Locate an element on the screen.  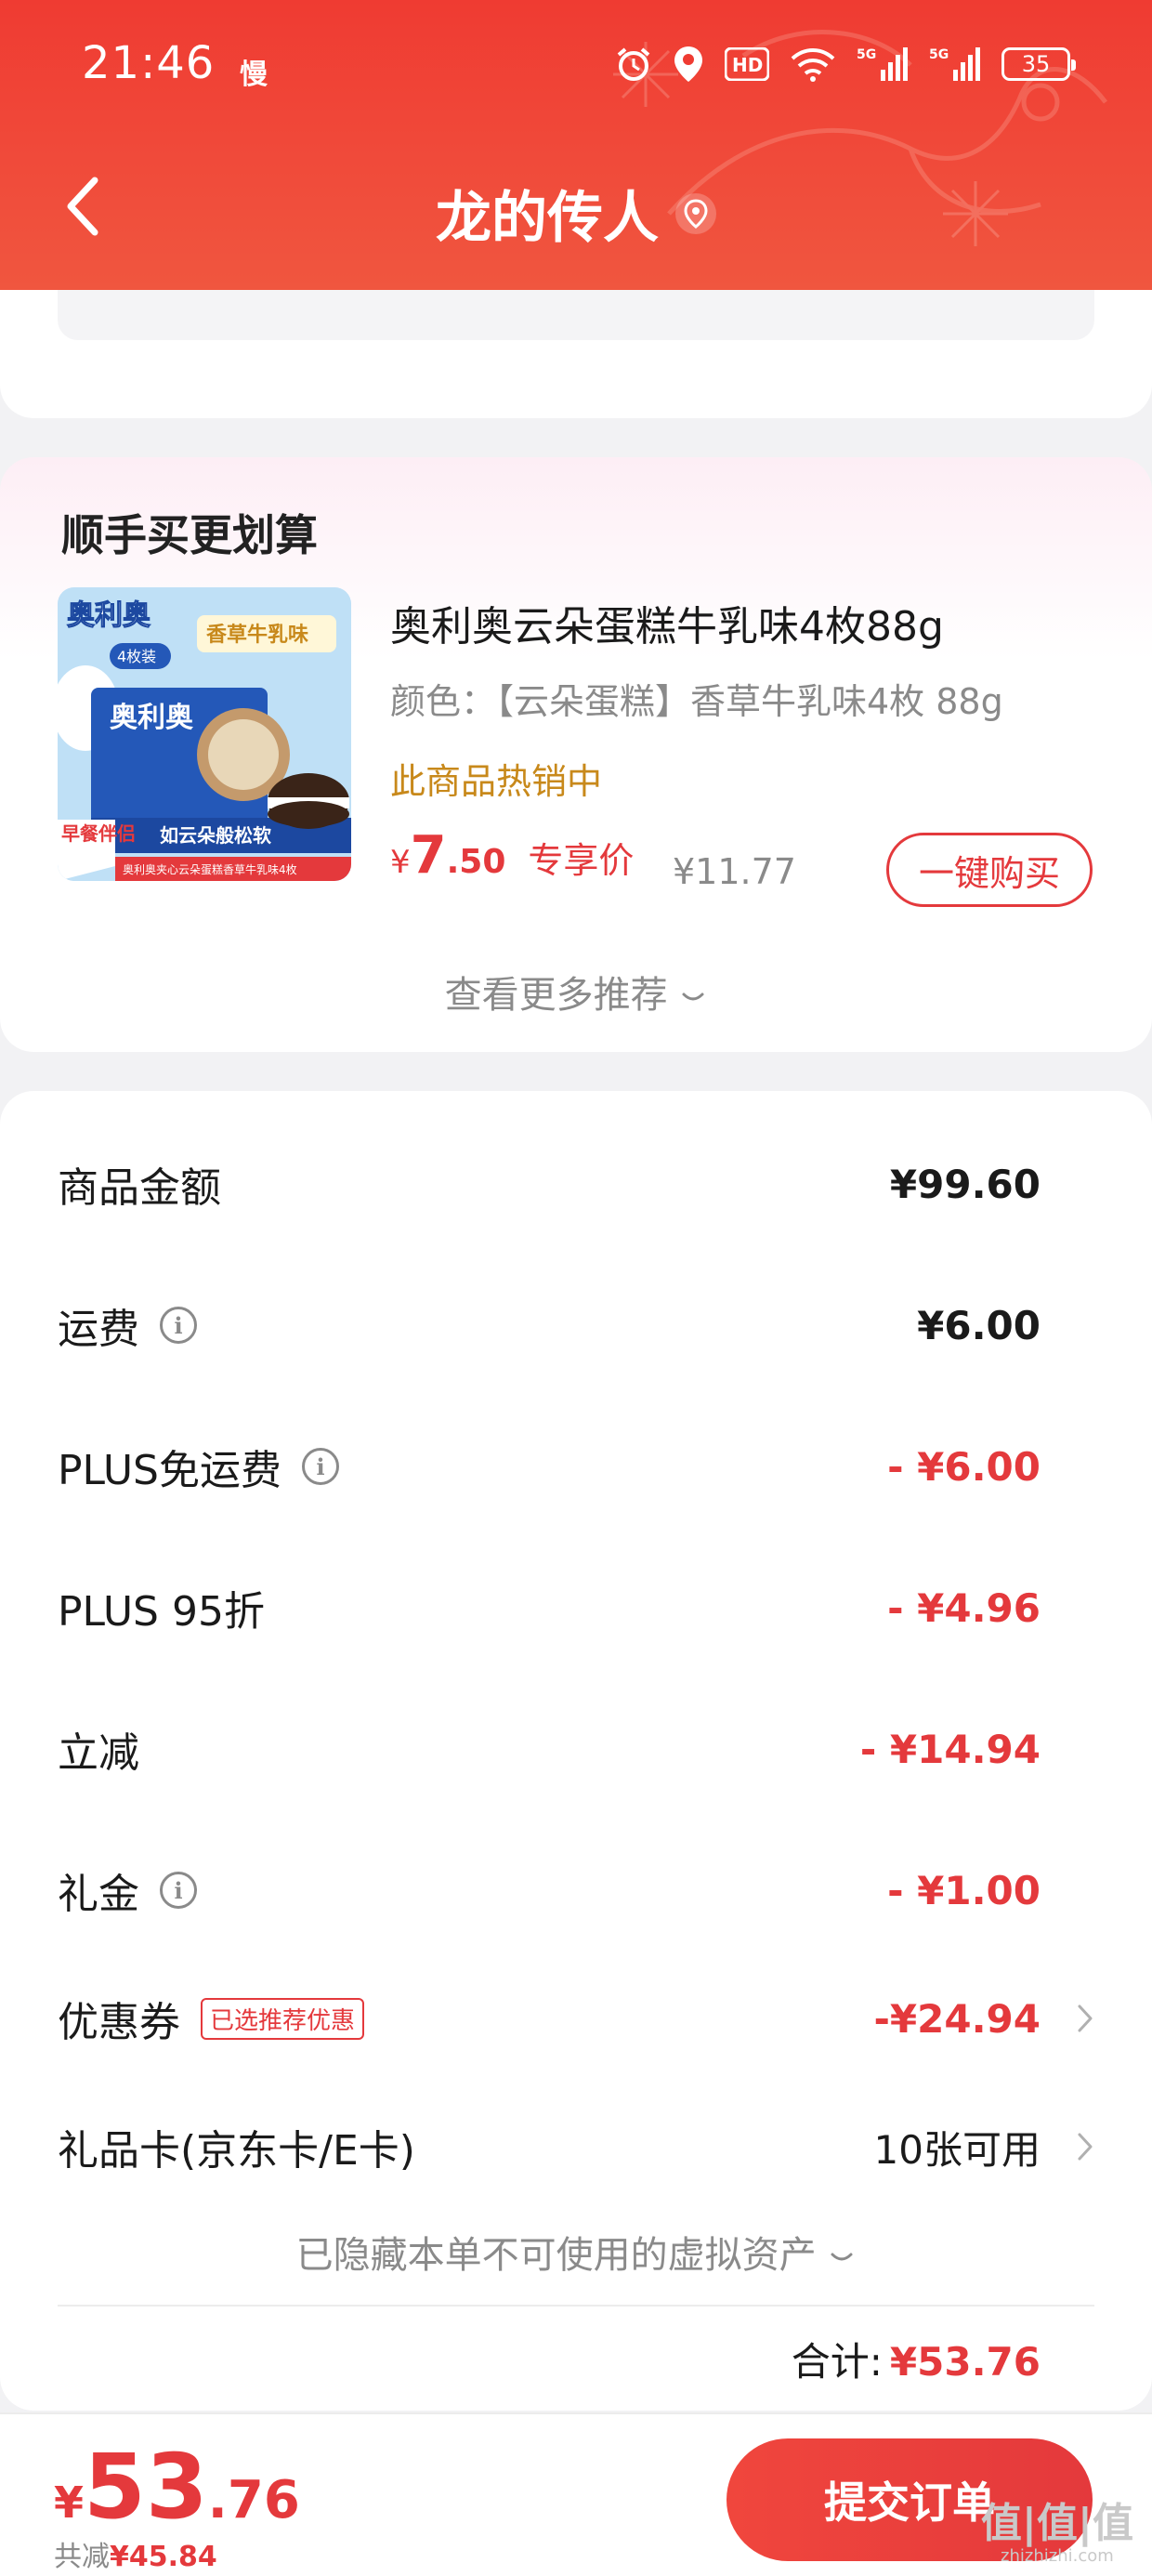
savings-value: ¥45.84 is located at coordinates (163, 2557).